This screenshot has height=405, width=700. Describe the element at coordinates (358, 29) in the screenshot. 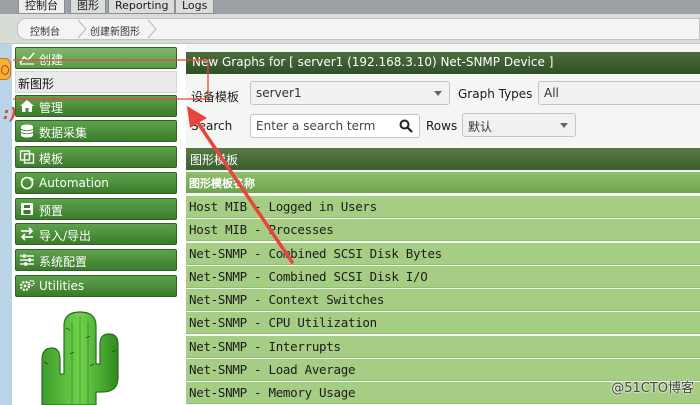

I see `breadcrumb: 控制台 创建新图形` at that location.